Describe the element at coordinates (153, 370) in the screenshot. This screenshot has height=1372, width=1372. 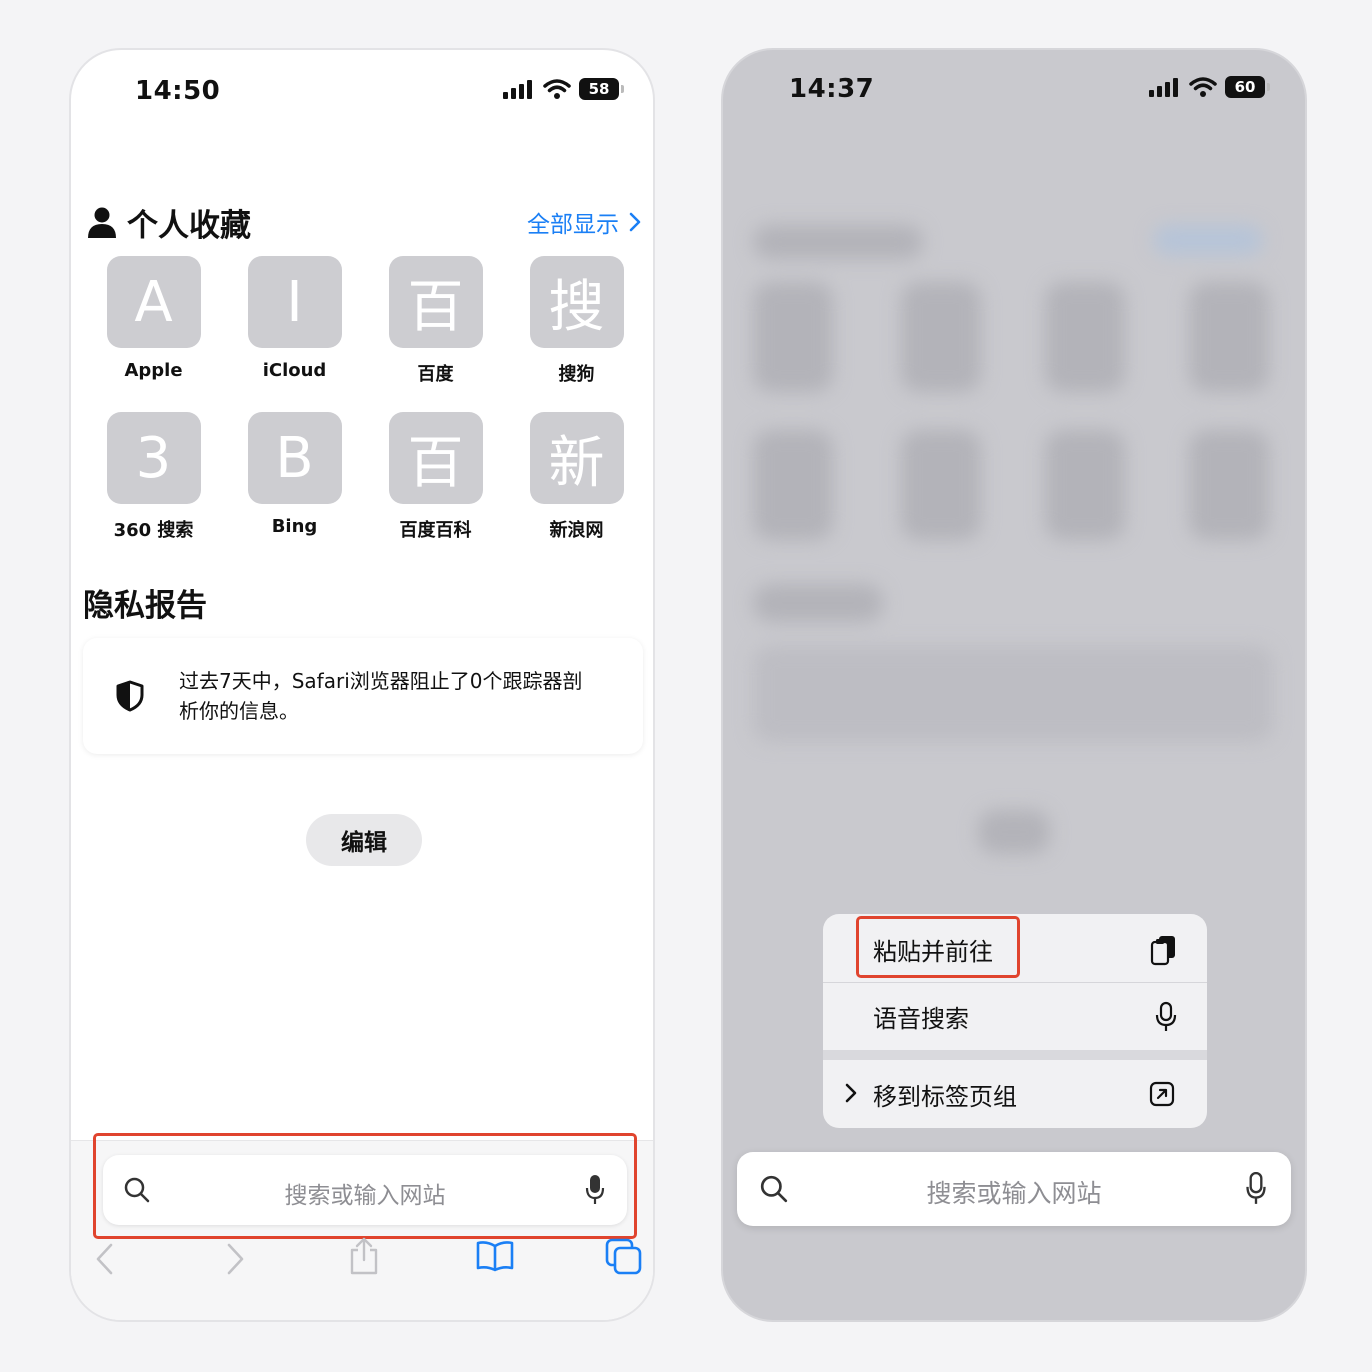
I see `favorite-label: Apple` at that location.